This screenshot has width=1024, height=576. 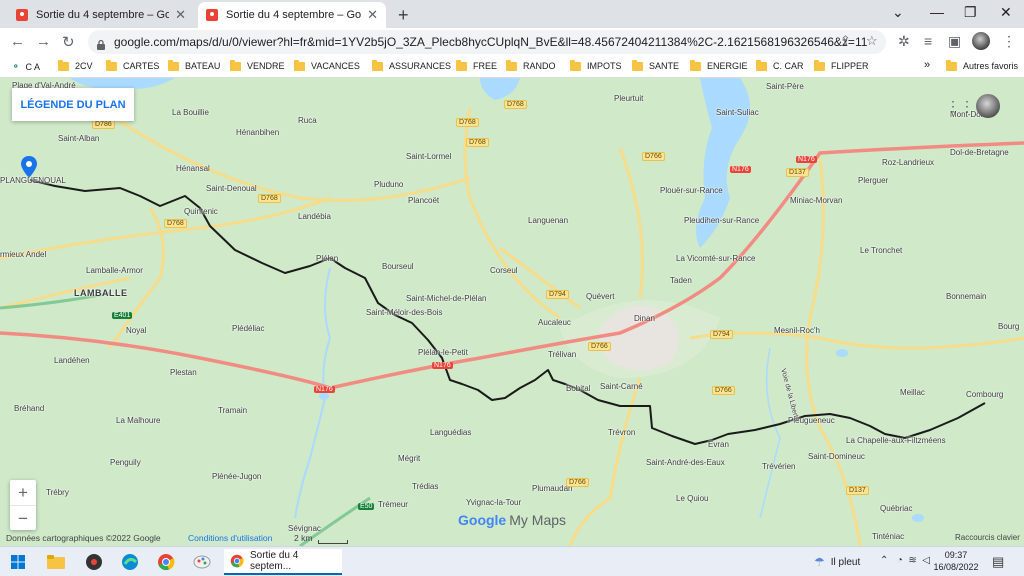 I want to click on minimize-button: —, so click(x=937, y=12).